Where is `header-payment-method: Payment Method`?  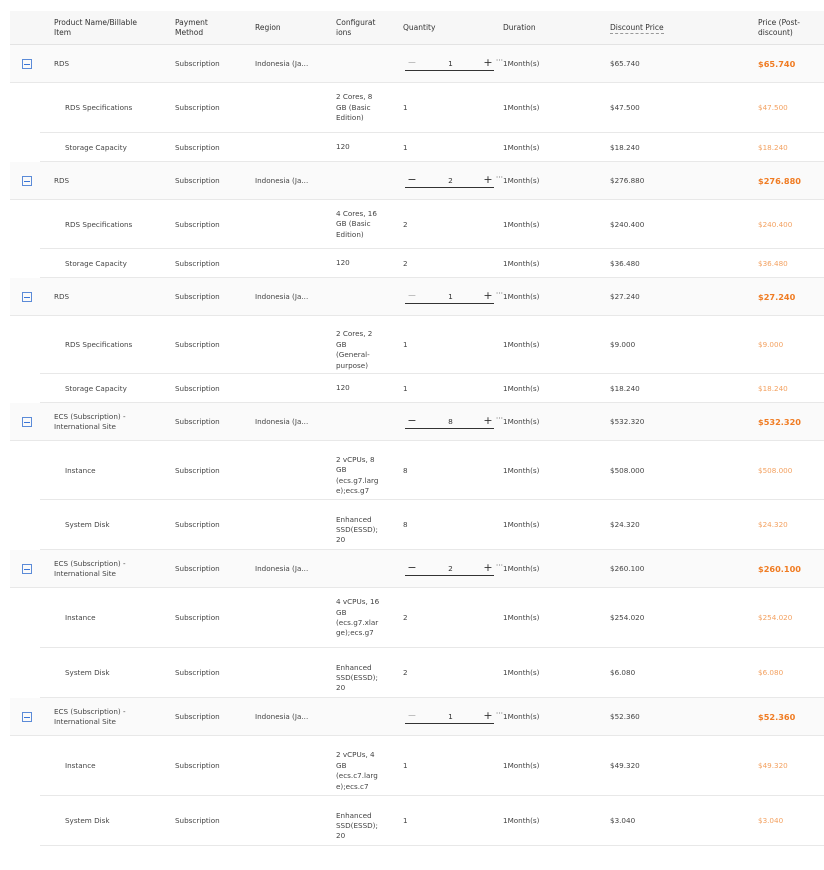
header-payment-method: Payment Method is located at coordinates (191, 27).